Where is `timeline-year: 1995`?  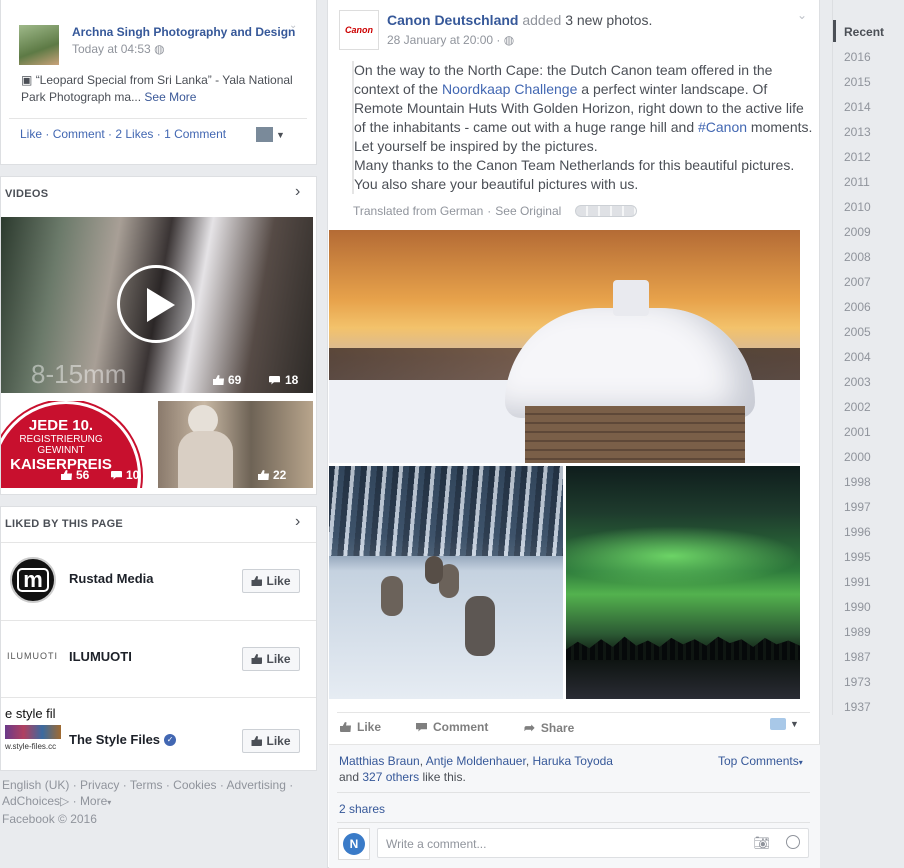 timeline-year: 1995 is located at coordinates (857, 557).